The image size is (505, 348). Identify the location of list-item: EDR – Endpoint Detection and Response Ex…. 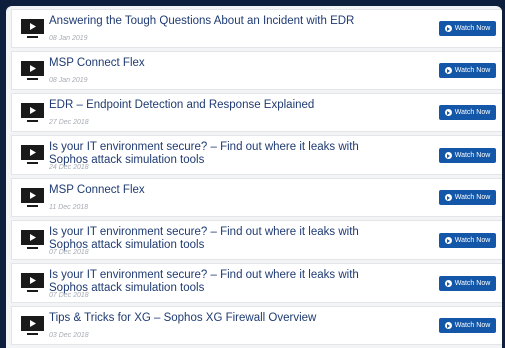
(256, 112).